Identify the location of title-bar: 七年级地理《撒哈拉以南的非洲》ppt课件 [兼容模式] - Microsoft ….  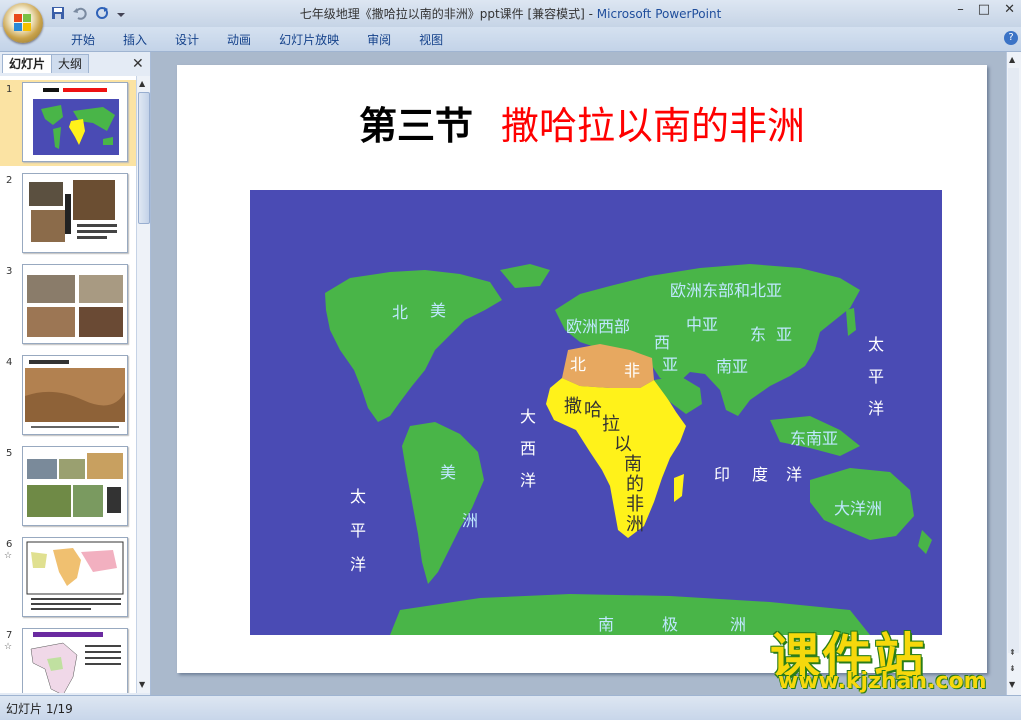
(510, 21).